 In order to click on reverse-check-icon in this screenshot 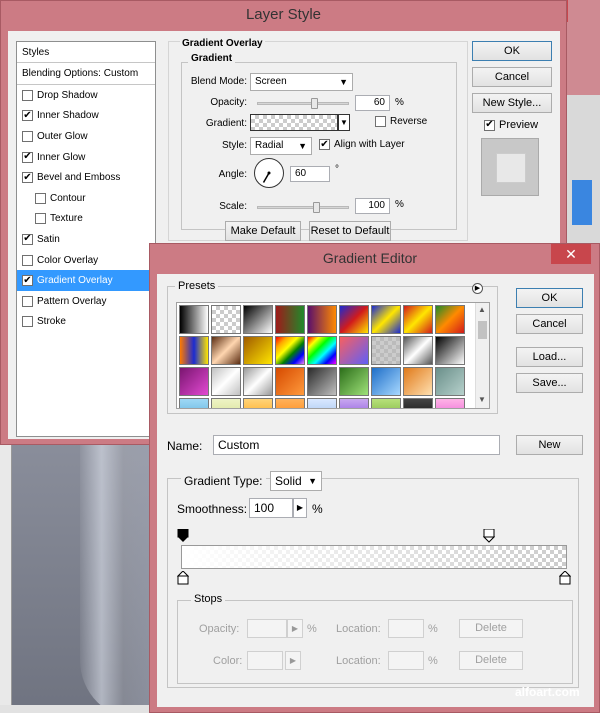, I will do `click(380, 121)`.